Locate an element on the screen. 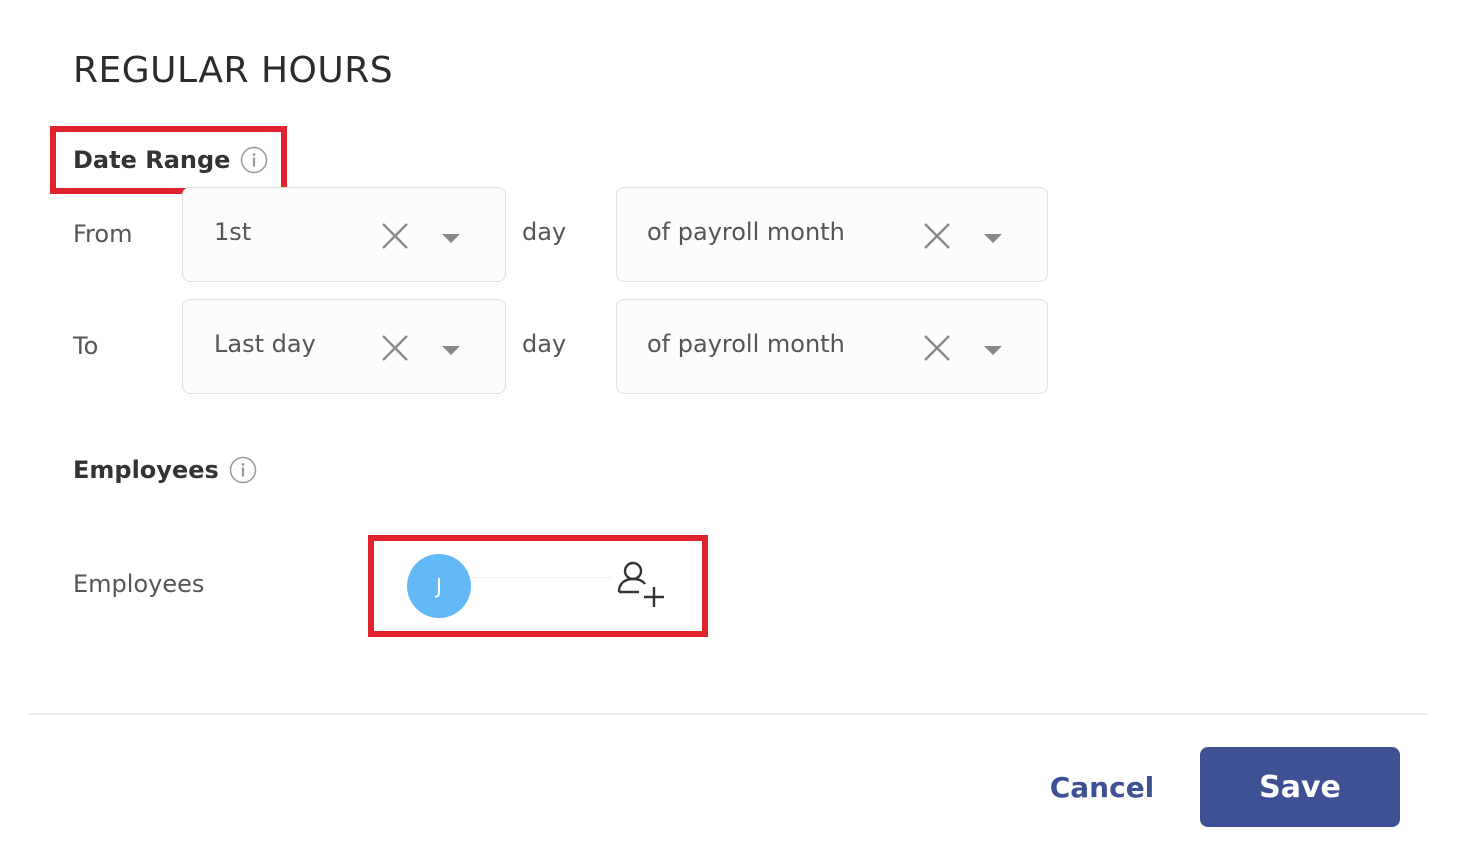  cancel-button: Cancel is located at coordinates (1102, 787).